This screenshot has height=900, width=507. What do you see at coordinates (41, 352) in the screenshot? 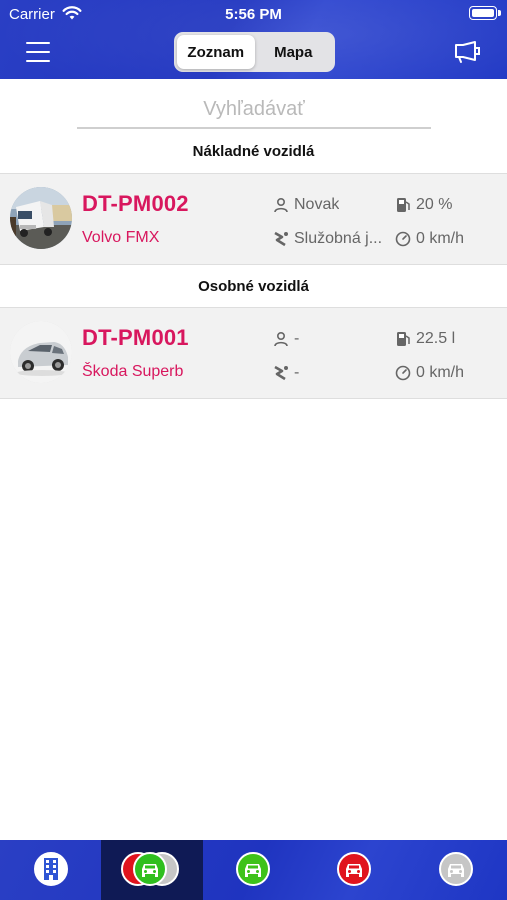
I see `car-photo` at bounding box center [41, 352].